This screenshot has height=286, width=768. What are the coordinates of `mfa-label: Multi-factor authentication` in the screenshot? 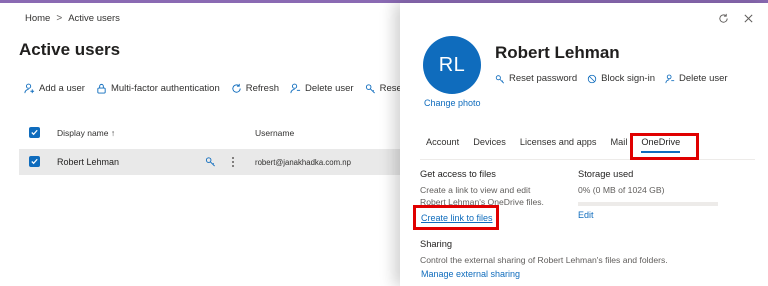 It's located at (165, 88).